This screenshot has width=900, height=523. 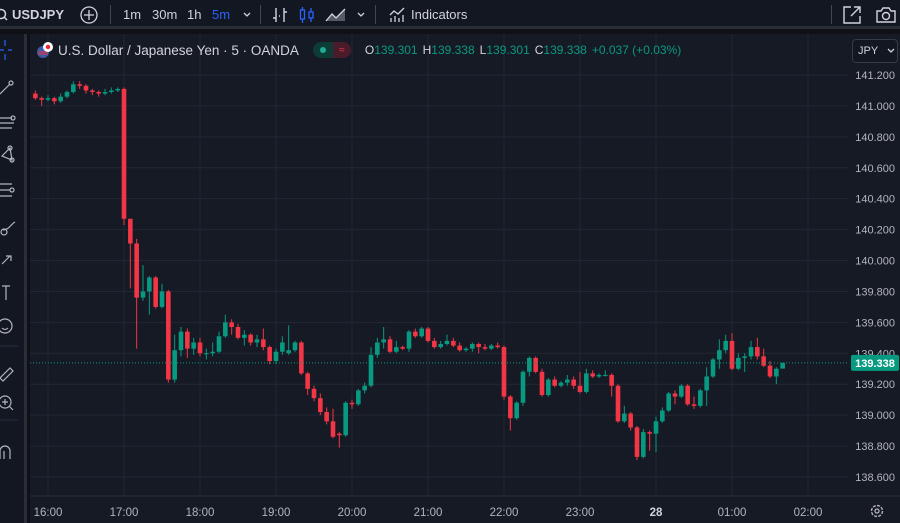 I want to click on time-tick-label: 23:00, so click(x=580, y=513).